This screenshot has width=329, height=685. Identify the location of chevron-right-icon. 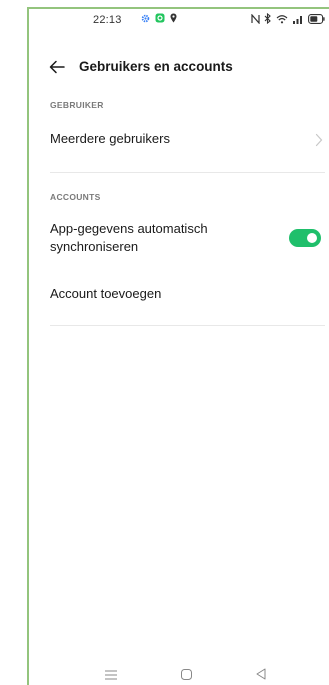
(319, 142).